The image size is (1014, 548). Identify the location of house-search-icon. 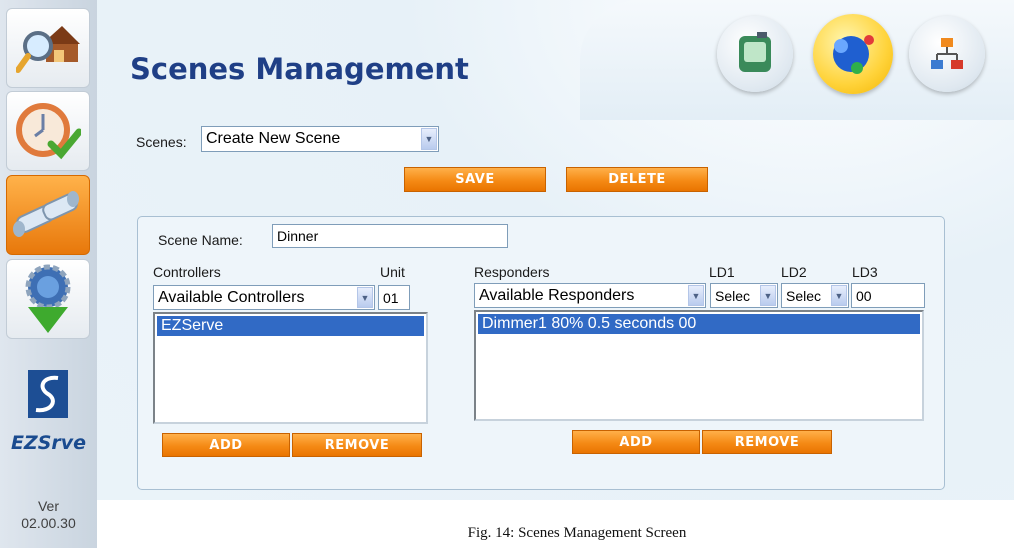
(48, 49).